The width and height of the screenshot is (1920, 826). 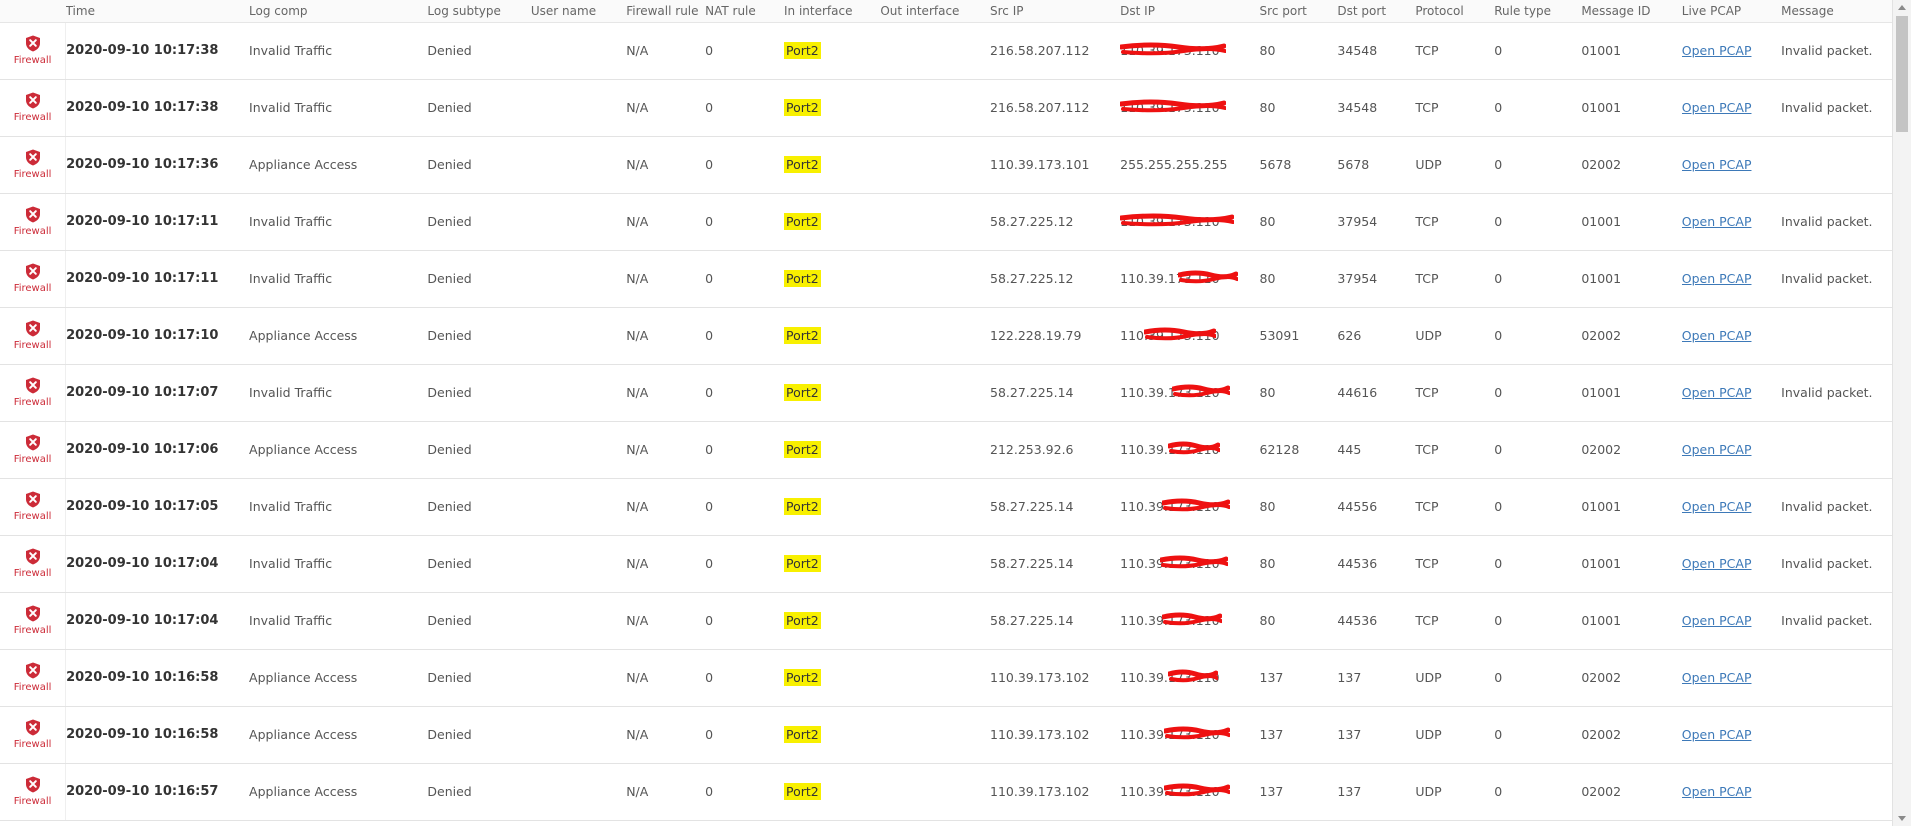 I want to click on src-port-cell: 5678, so click(x=1298, y=165).